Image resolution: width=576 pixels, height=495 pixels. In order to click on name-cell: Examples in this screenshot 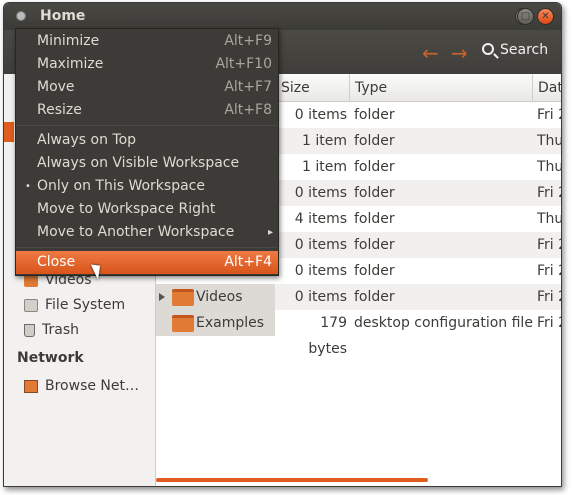, I will do `click(215, 323)`.